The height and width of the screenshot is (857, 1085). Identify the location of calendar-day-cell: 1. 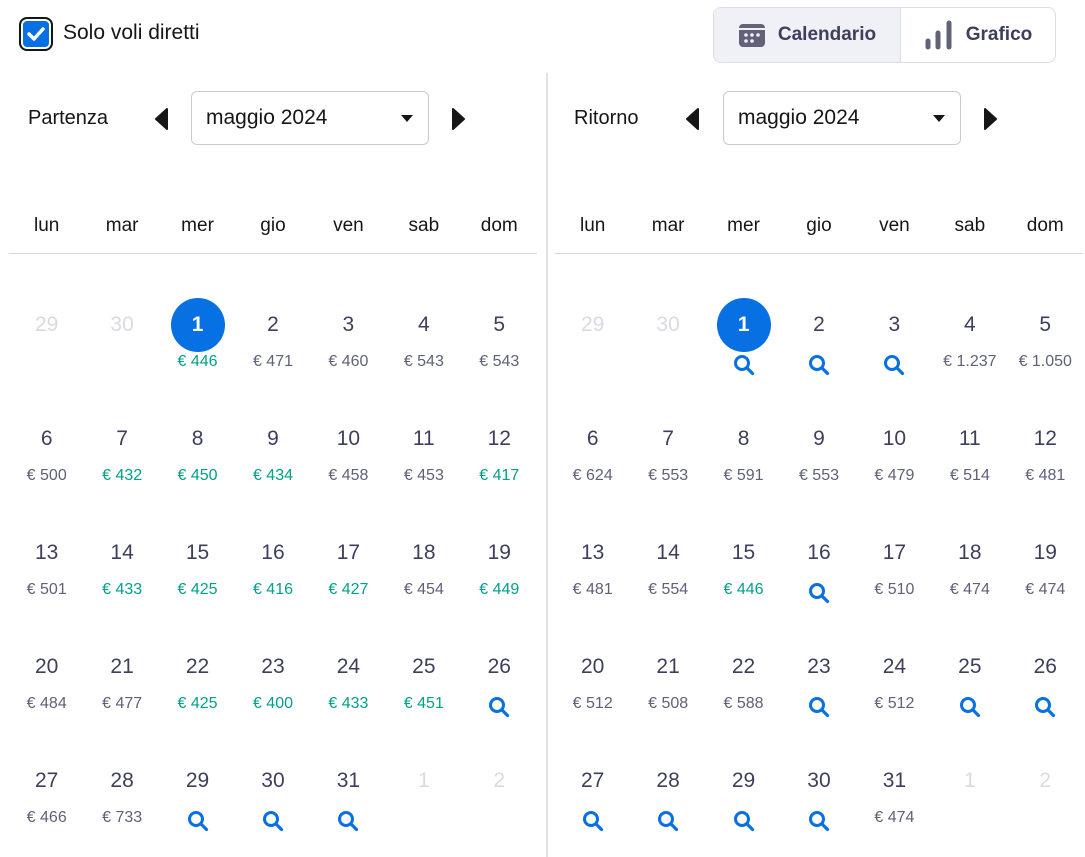
(743, 348).